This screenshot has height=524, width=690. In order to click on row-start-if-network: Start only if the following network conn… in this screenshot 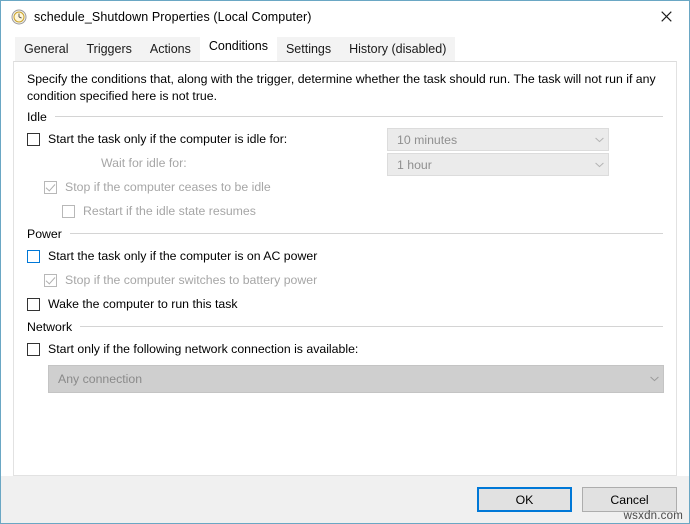, I will do `click(345, 349)`.